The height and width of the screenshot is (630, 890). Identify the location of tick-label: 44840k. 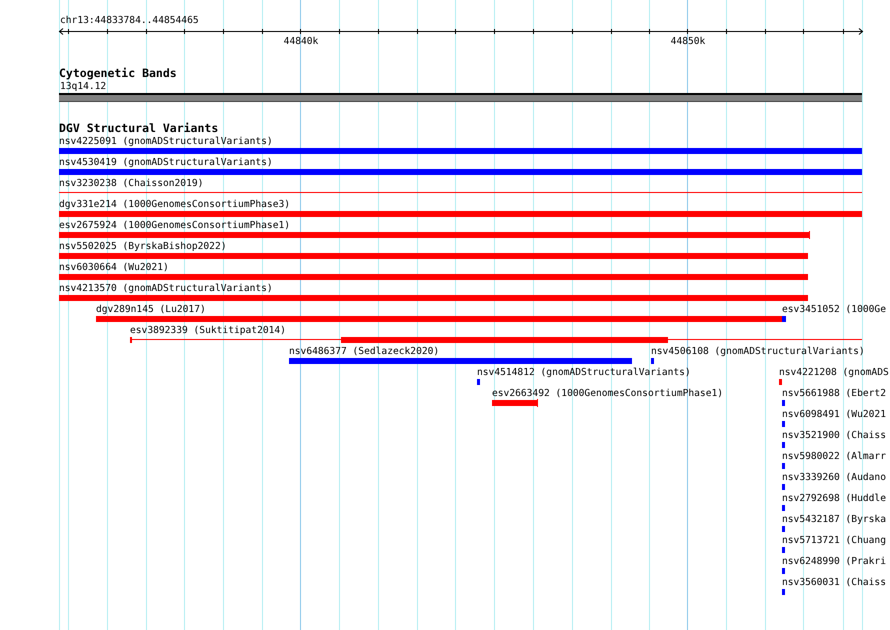
(301, 42).